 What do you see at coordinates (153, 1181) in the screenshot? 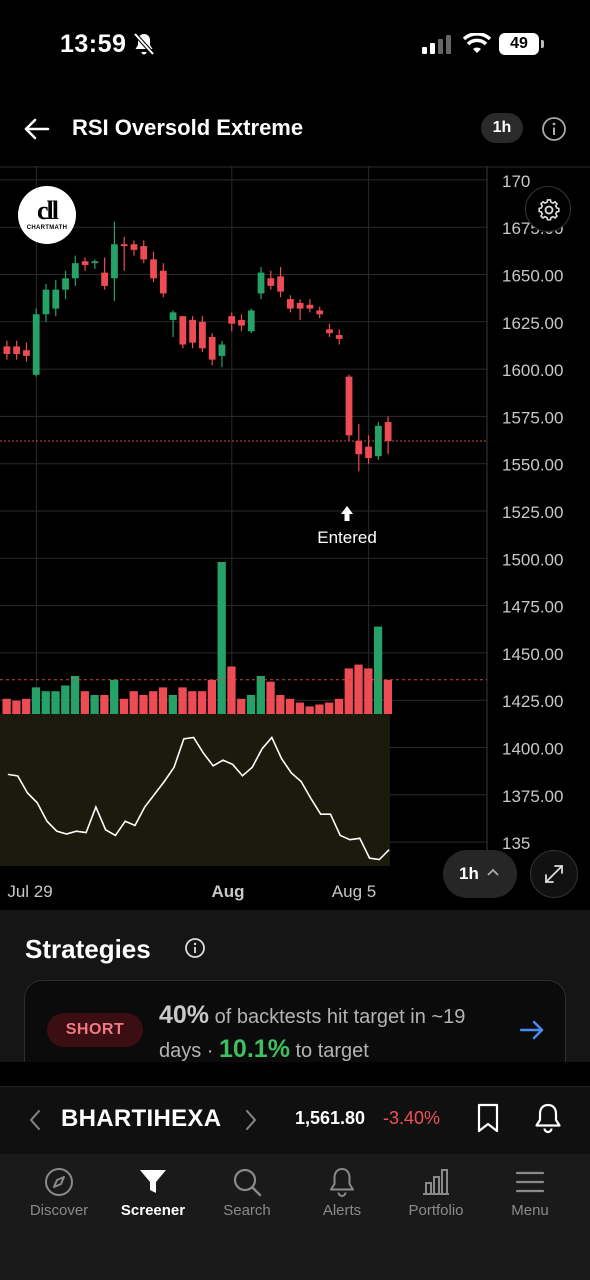
I see `filter-icon` at bounding box center [153, 1181].